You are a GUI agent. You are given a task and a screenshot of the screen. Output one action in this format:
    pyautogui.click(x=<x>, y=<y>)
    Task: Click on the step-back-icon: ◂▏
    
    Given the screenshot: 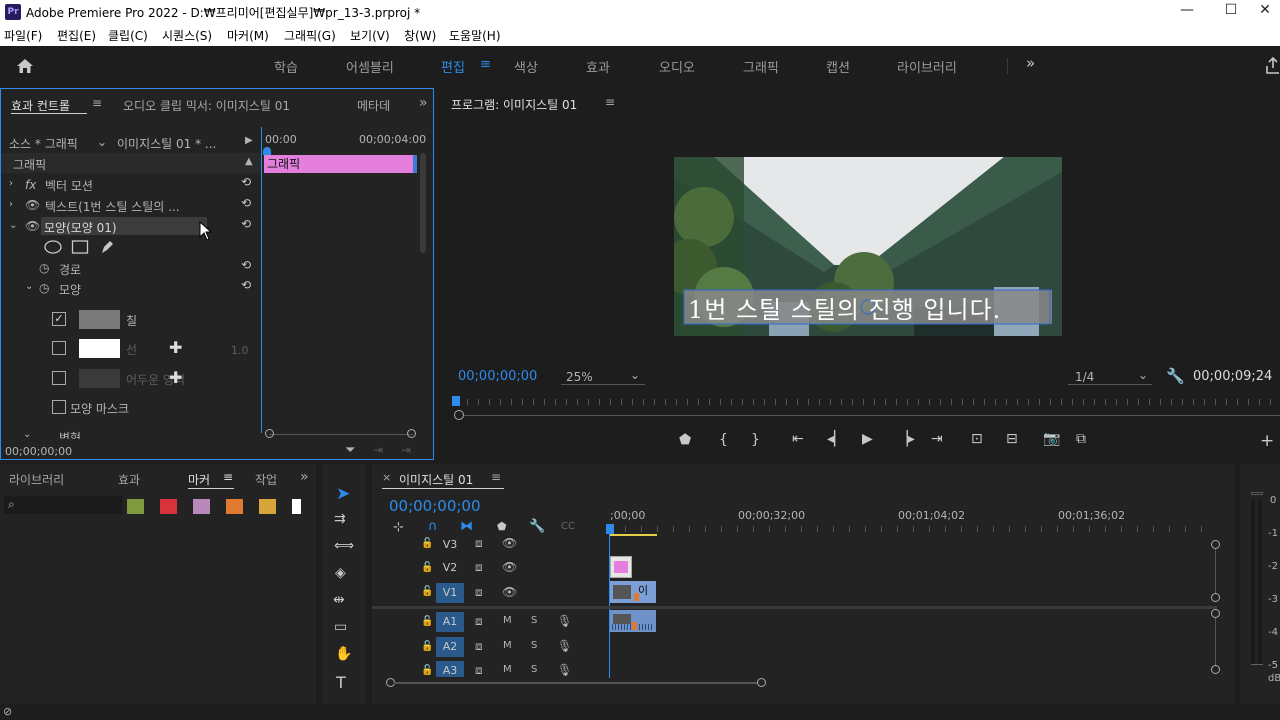 What is the action you would take?
    pyautogui.click(x=836, y=439)
    